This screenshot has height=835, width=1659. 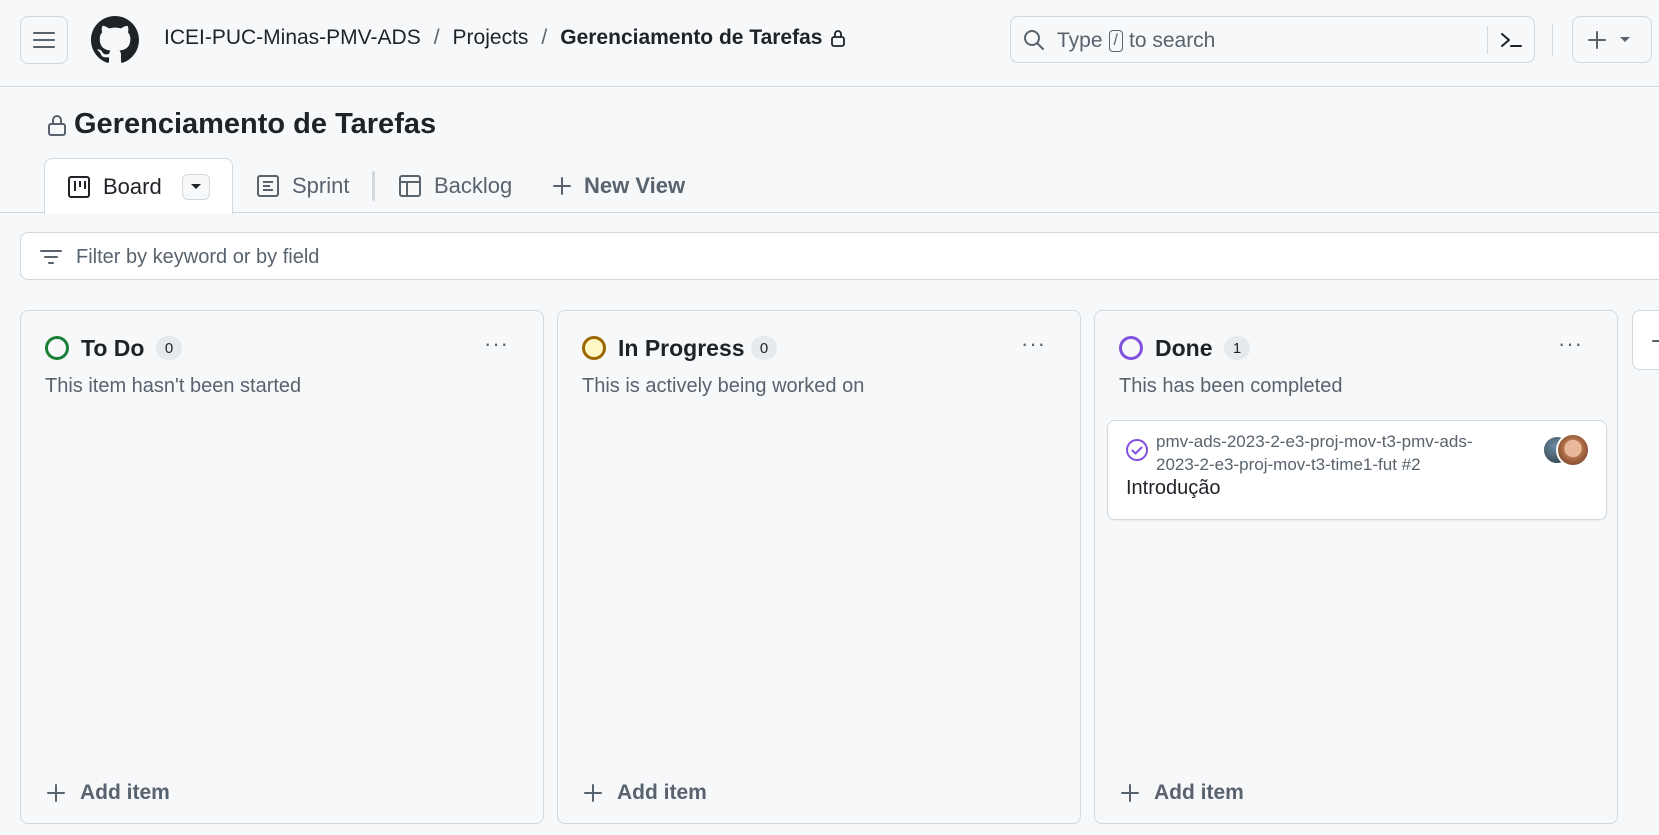 What do you see at coordinates (1172, 40) in the screenshot?
I see `search-placeholder-suffix: to search` at bounding box center [1172, 40].